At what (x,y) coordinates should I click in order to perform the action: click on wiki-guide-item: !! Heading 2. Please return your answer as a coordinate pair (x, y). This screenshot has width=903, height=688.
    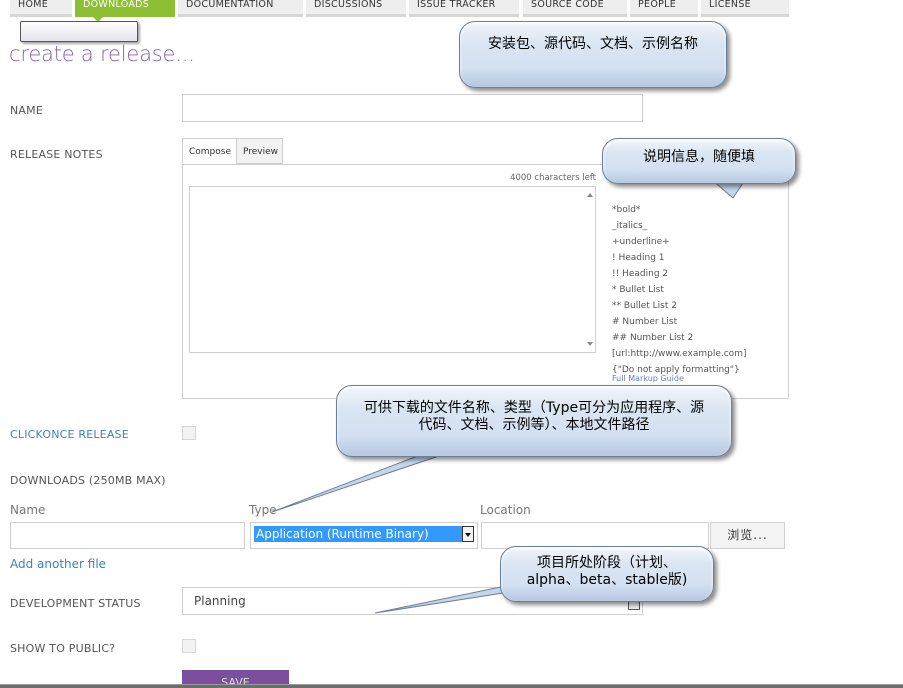
    Looking at the image, I should click on (640, 274).